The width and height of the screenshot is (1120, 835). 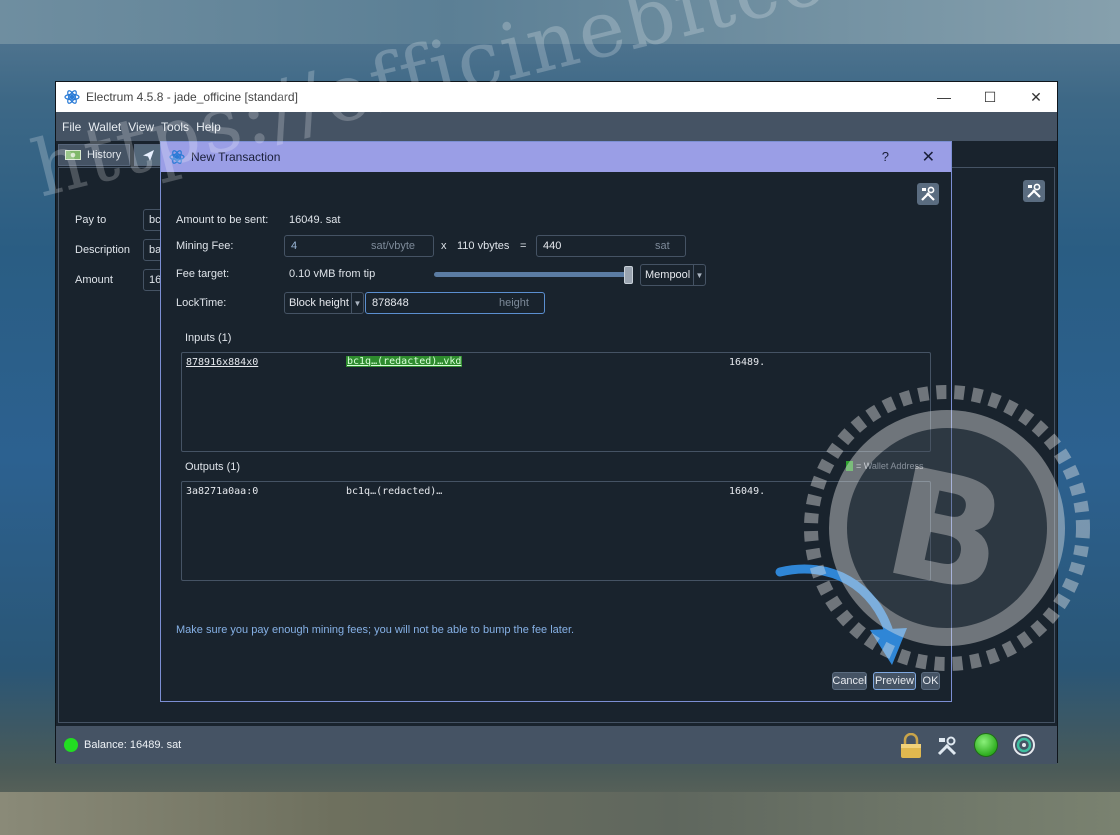 I want to click on dialog-close-button: ✕, so click(x=928, y=157).